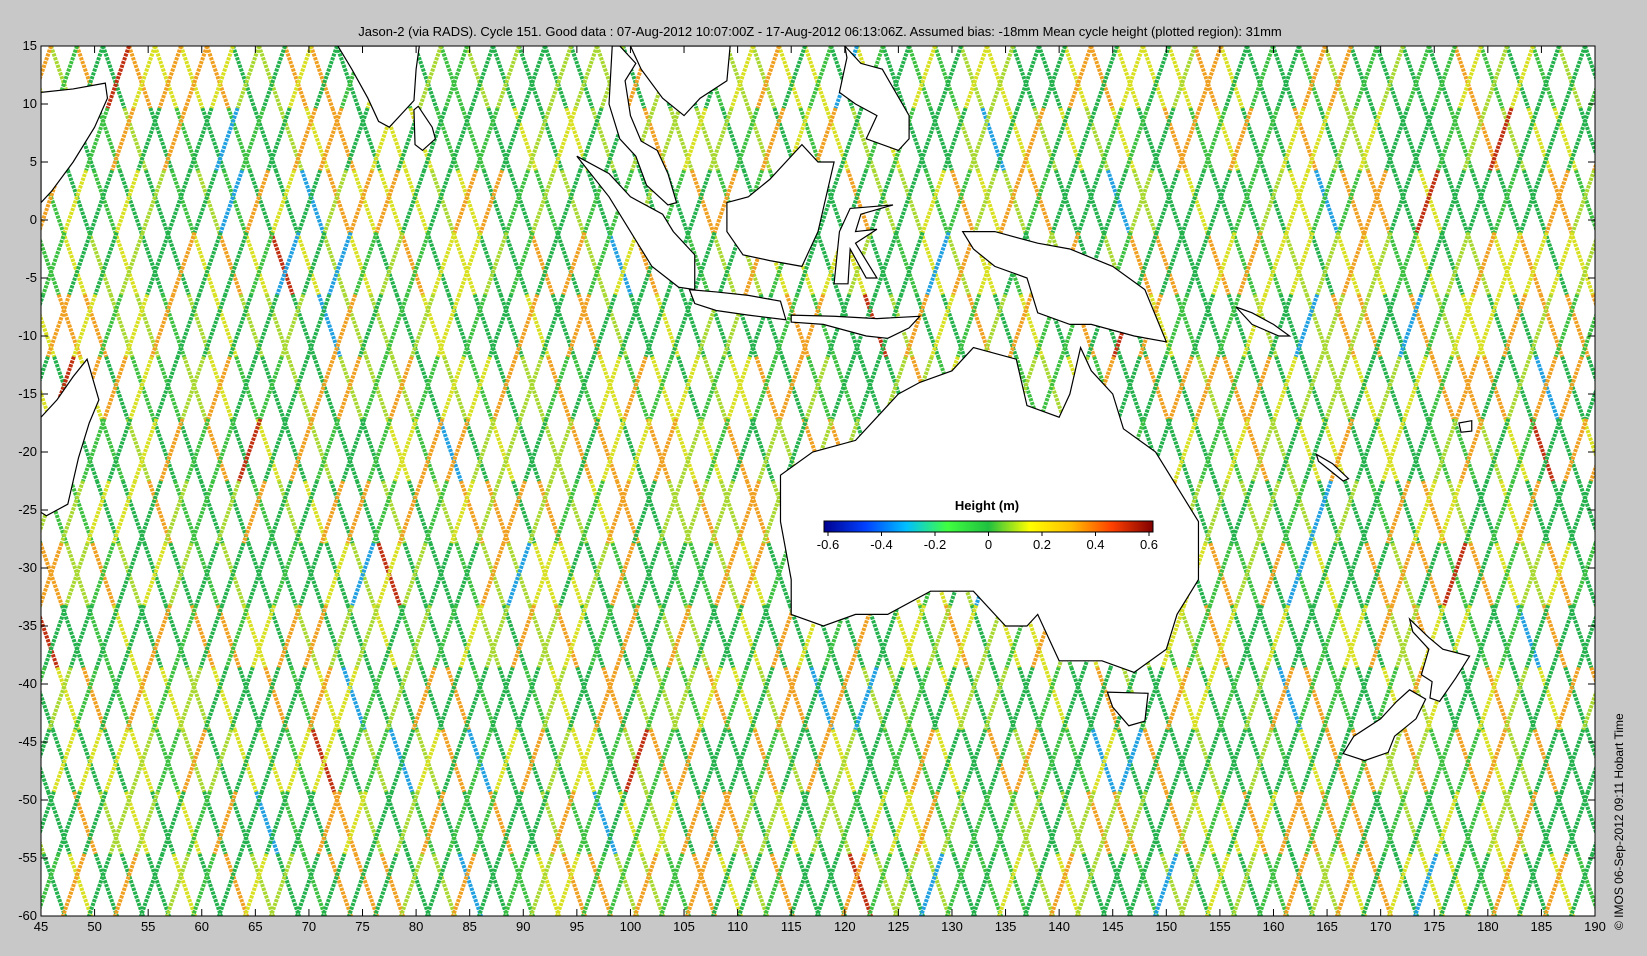  I want to click on x-tick-label: 165, so click(1327, 926).